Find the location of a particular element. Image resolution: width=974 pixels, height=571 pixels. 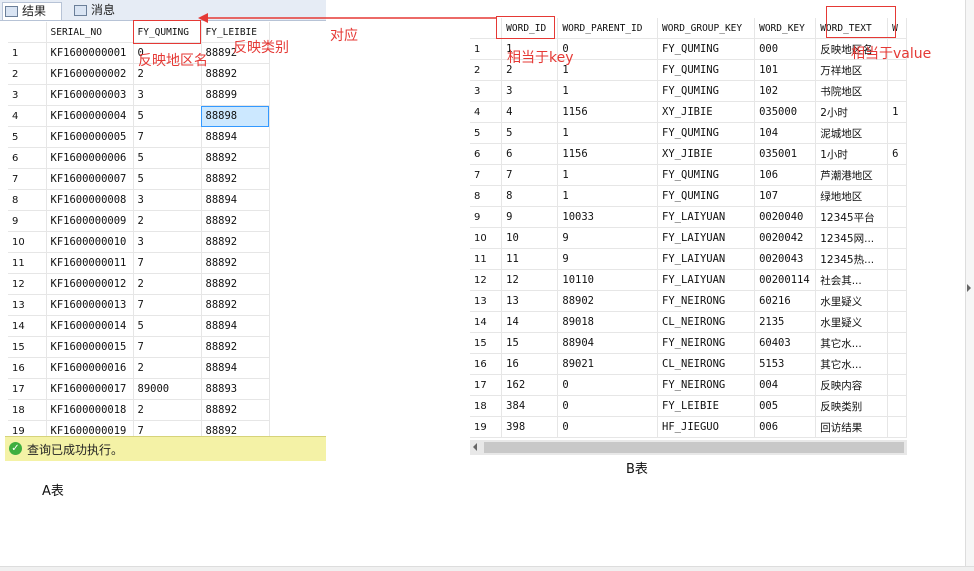

table-row: 18 384 0 FY_LEIBIE 005 反映类别 is located at coordinates (688, 406).